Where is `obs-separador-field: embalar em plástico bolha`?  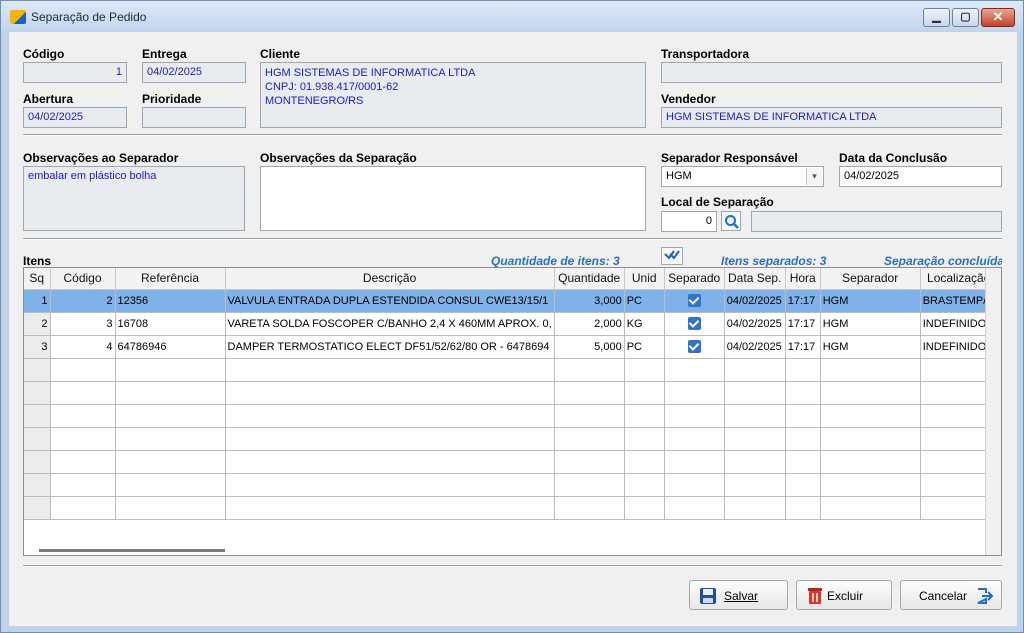
obs-separador-field: embalar em plástico bolha is located at coordinates (134, 198).